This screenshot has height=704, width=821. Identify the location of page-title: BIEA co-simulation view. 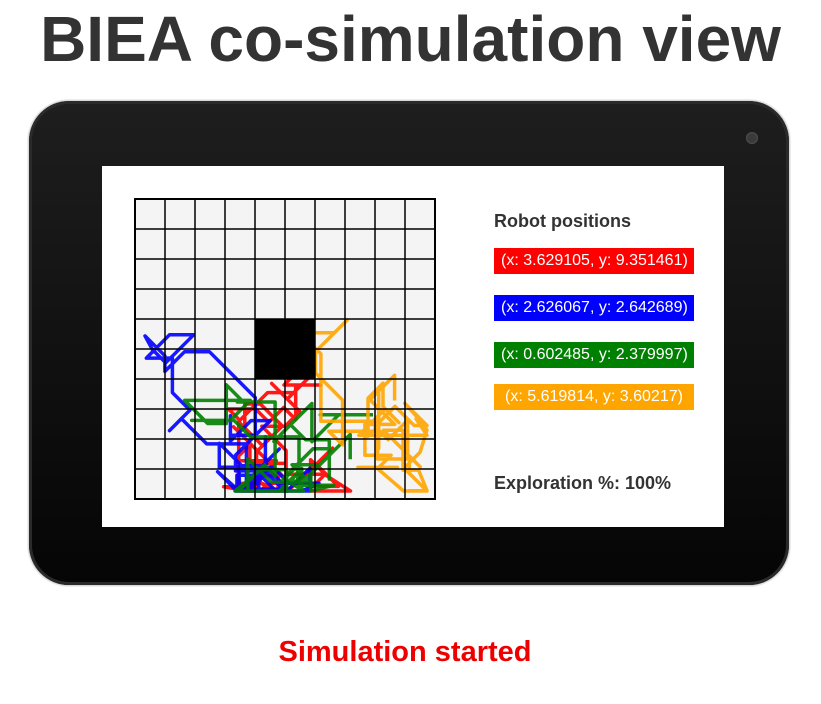
(410, 39).